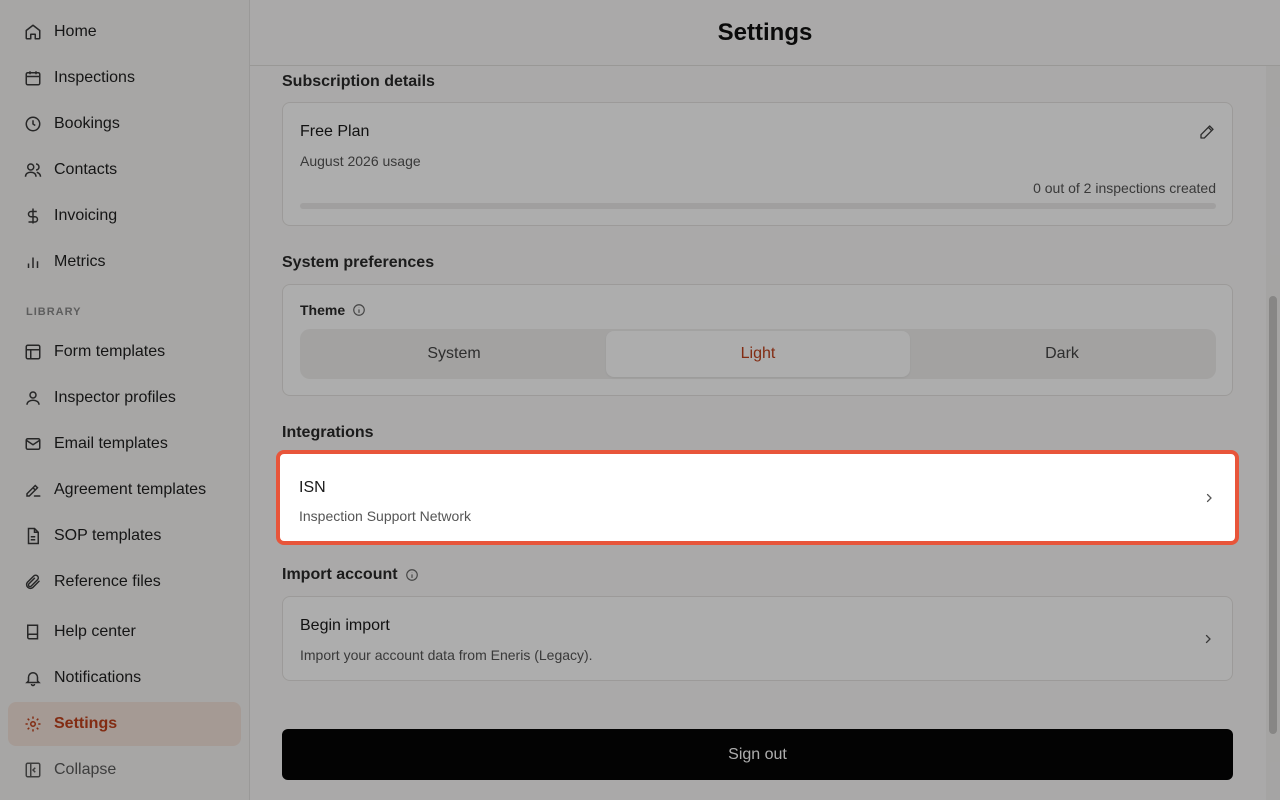 This screenshot has height=800, width=1280. What do you see at coordinates (757, 497) in the screenshot?
I see `isn-integration-row: ISN Inspection Support Network` at bounding box center [757, 497].